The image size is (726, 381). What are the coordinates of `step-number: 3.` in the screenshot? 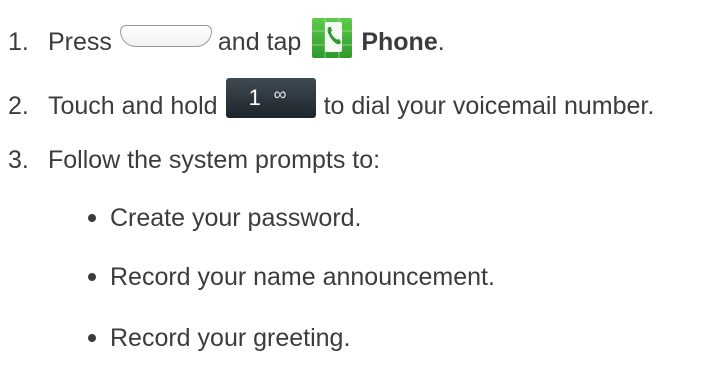 It's located at (18, 159).